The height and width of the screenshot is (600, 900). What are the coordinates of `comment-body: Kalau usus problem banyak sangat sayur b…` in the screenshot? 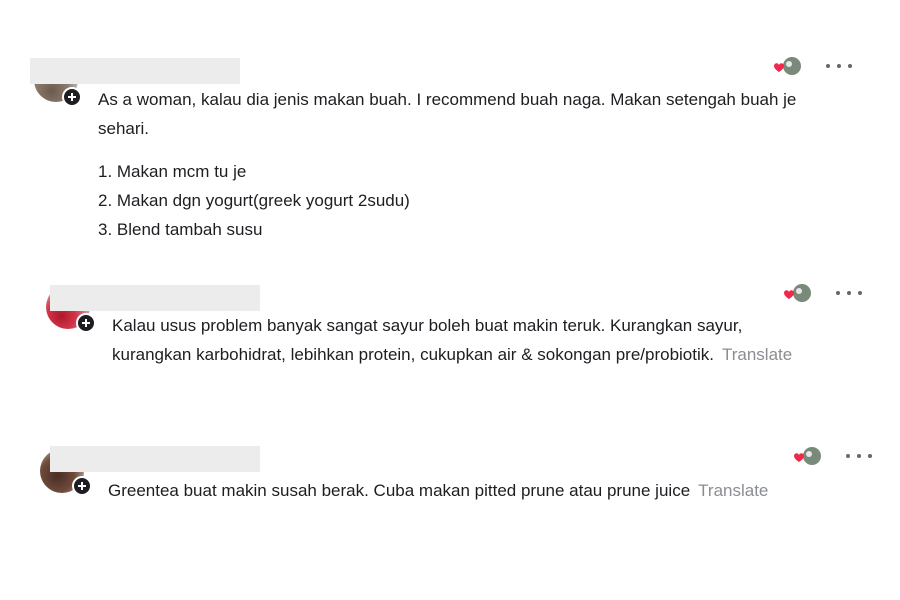 It's located at (427, 340).